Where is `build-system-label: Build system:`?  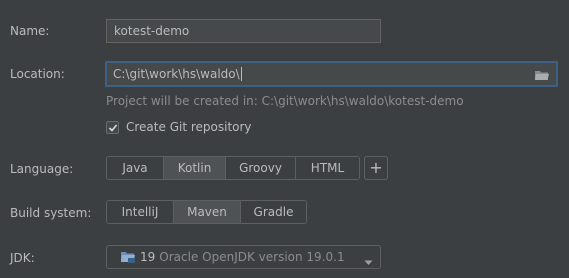 build-system-label: Build system: is located at coordinates (51, 213).